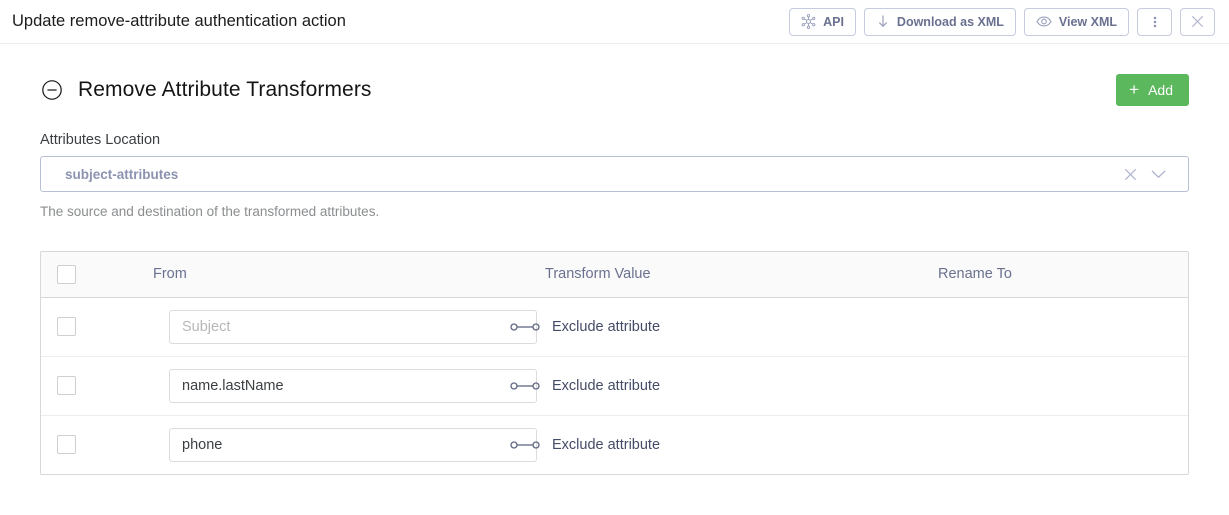  What do you see at coordinates (950, 21) in the screenshot?
I see `download-as-xml-label: Download as XML` at bounding box center [950, 21].